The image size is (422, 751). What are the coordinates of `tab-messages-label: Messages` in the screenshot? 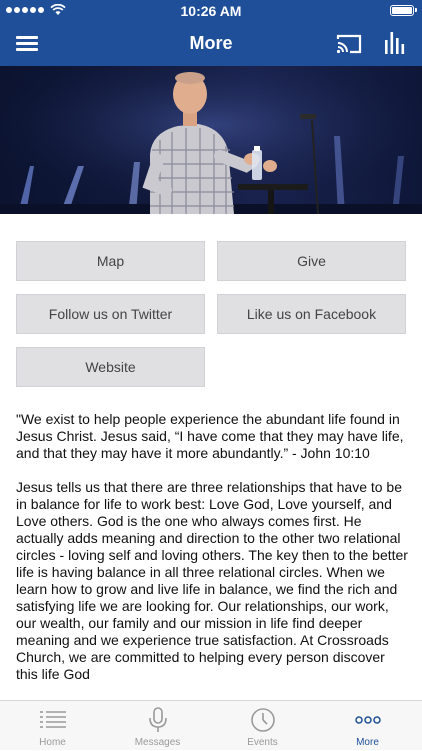 It's located at (157, 742).